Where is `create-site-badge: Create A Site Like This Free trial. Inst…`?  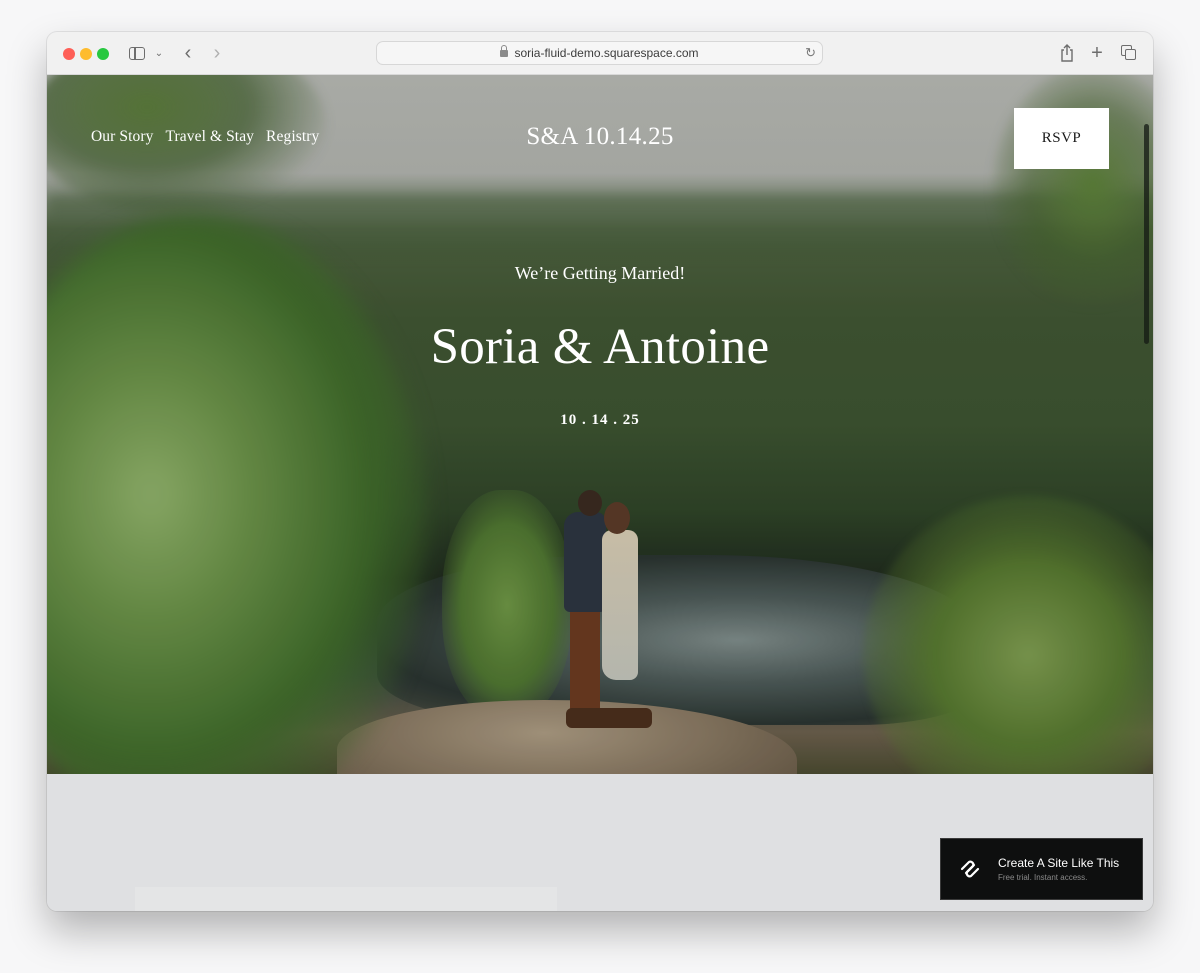
create-site-badge: Create A Site Like This Free trial. Inst… is located at coordinates (1041, 869).